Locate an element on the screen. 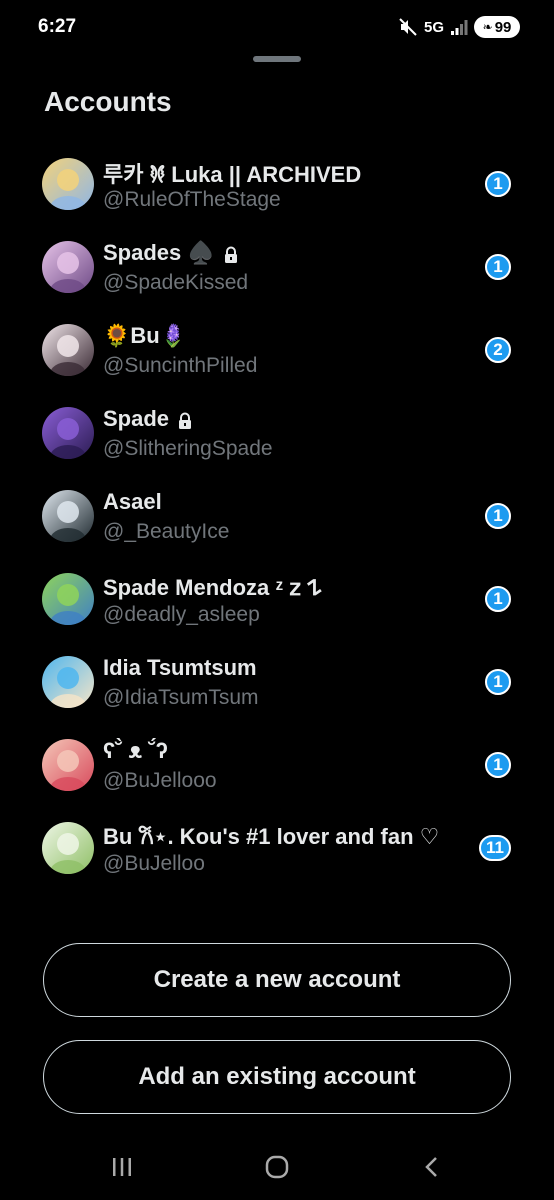  status-bar: 6:27 5G ❧ 99 is located at coordinates (277, 30).